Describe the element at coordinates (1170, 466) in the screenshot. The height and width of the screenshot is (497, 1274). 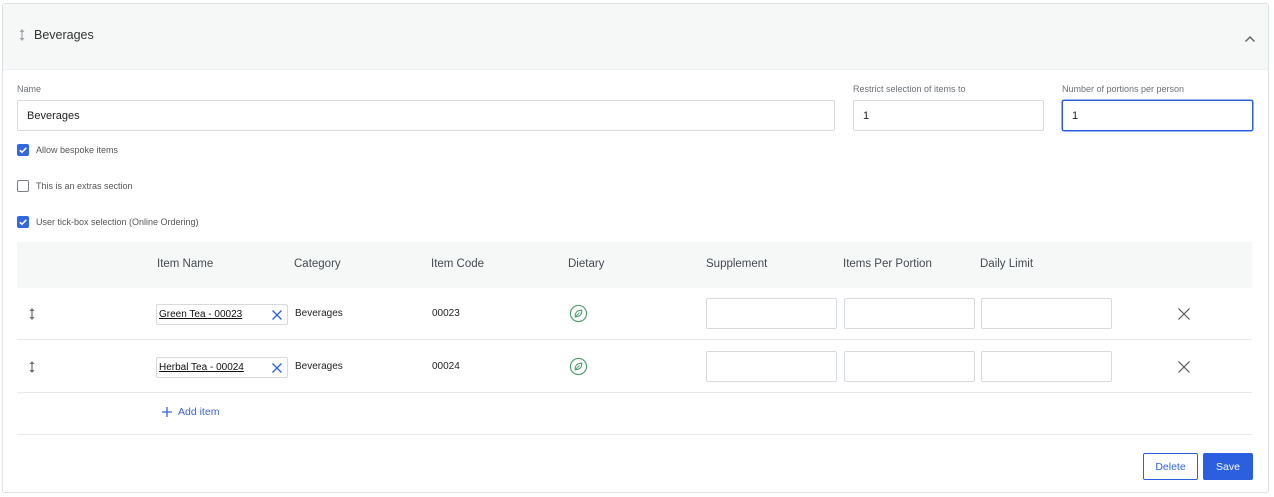
I see `delete-button: Delete` at that location.